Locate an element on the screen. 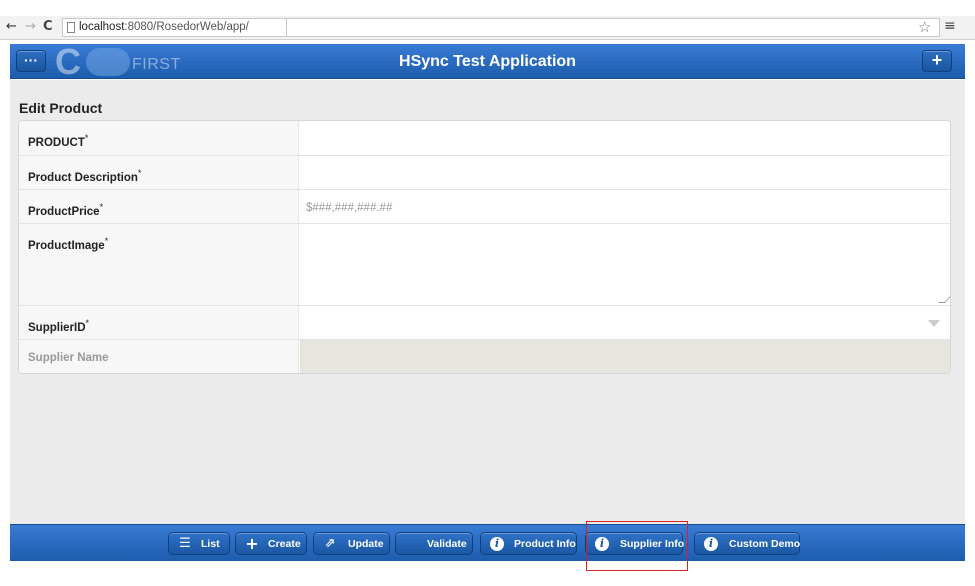 This screenshot has width=975, height=586. share-icon: ⇗ is located at coordinates (330, 543).